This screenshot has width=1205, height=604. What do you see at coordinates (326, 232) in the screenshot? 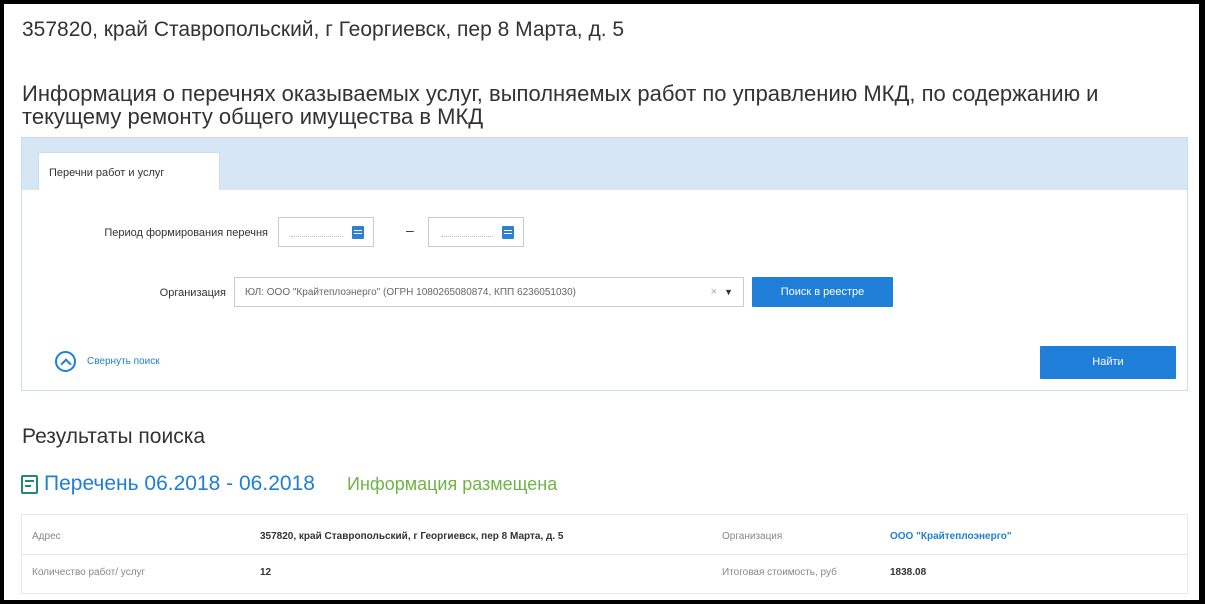
I see `date-from-input` at bounding box center [326, 232].